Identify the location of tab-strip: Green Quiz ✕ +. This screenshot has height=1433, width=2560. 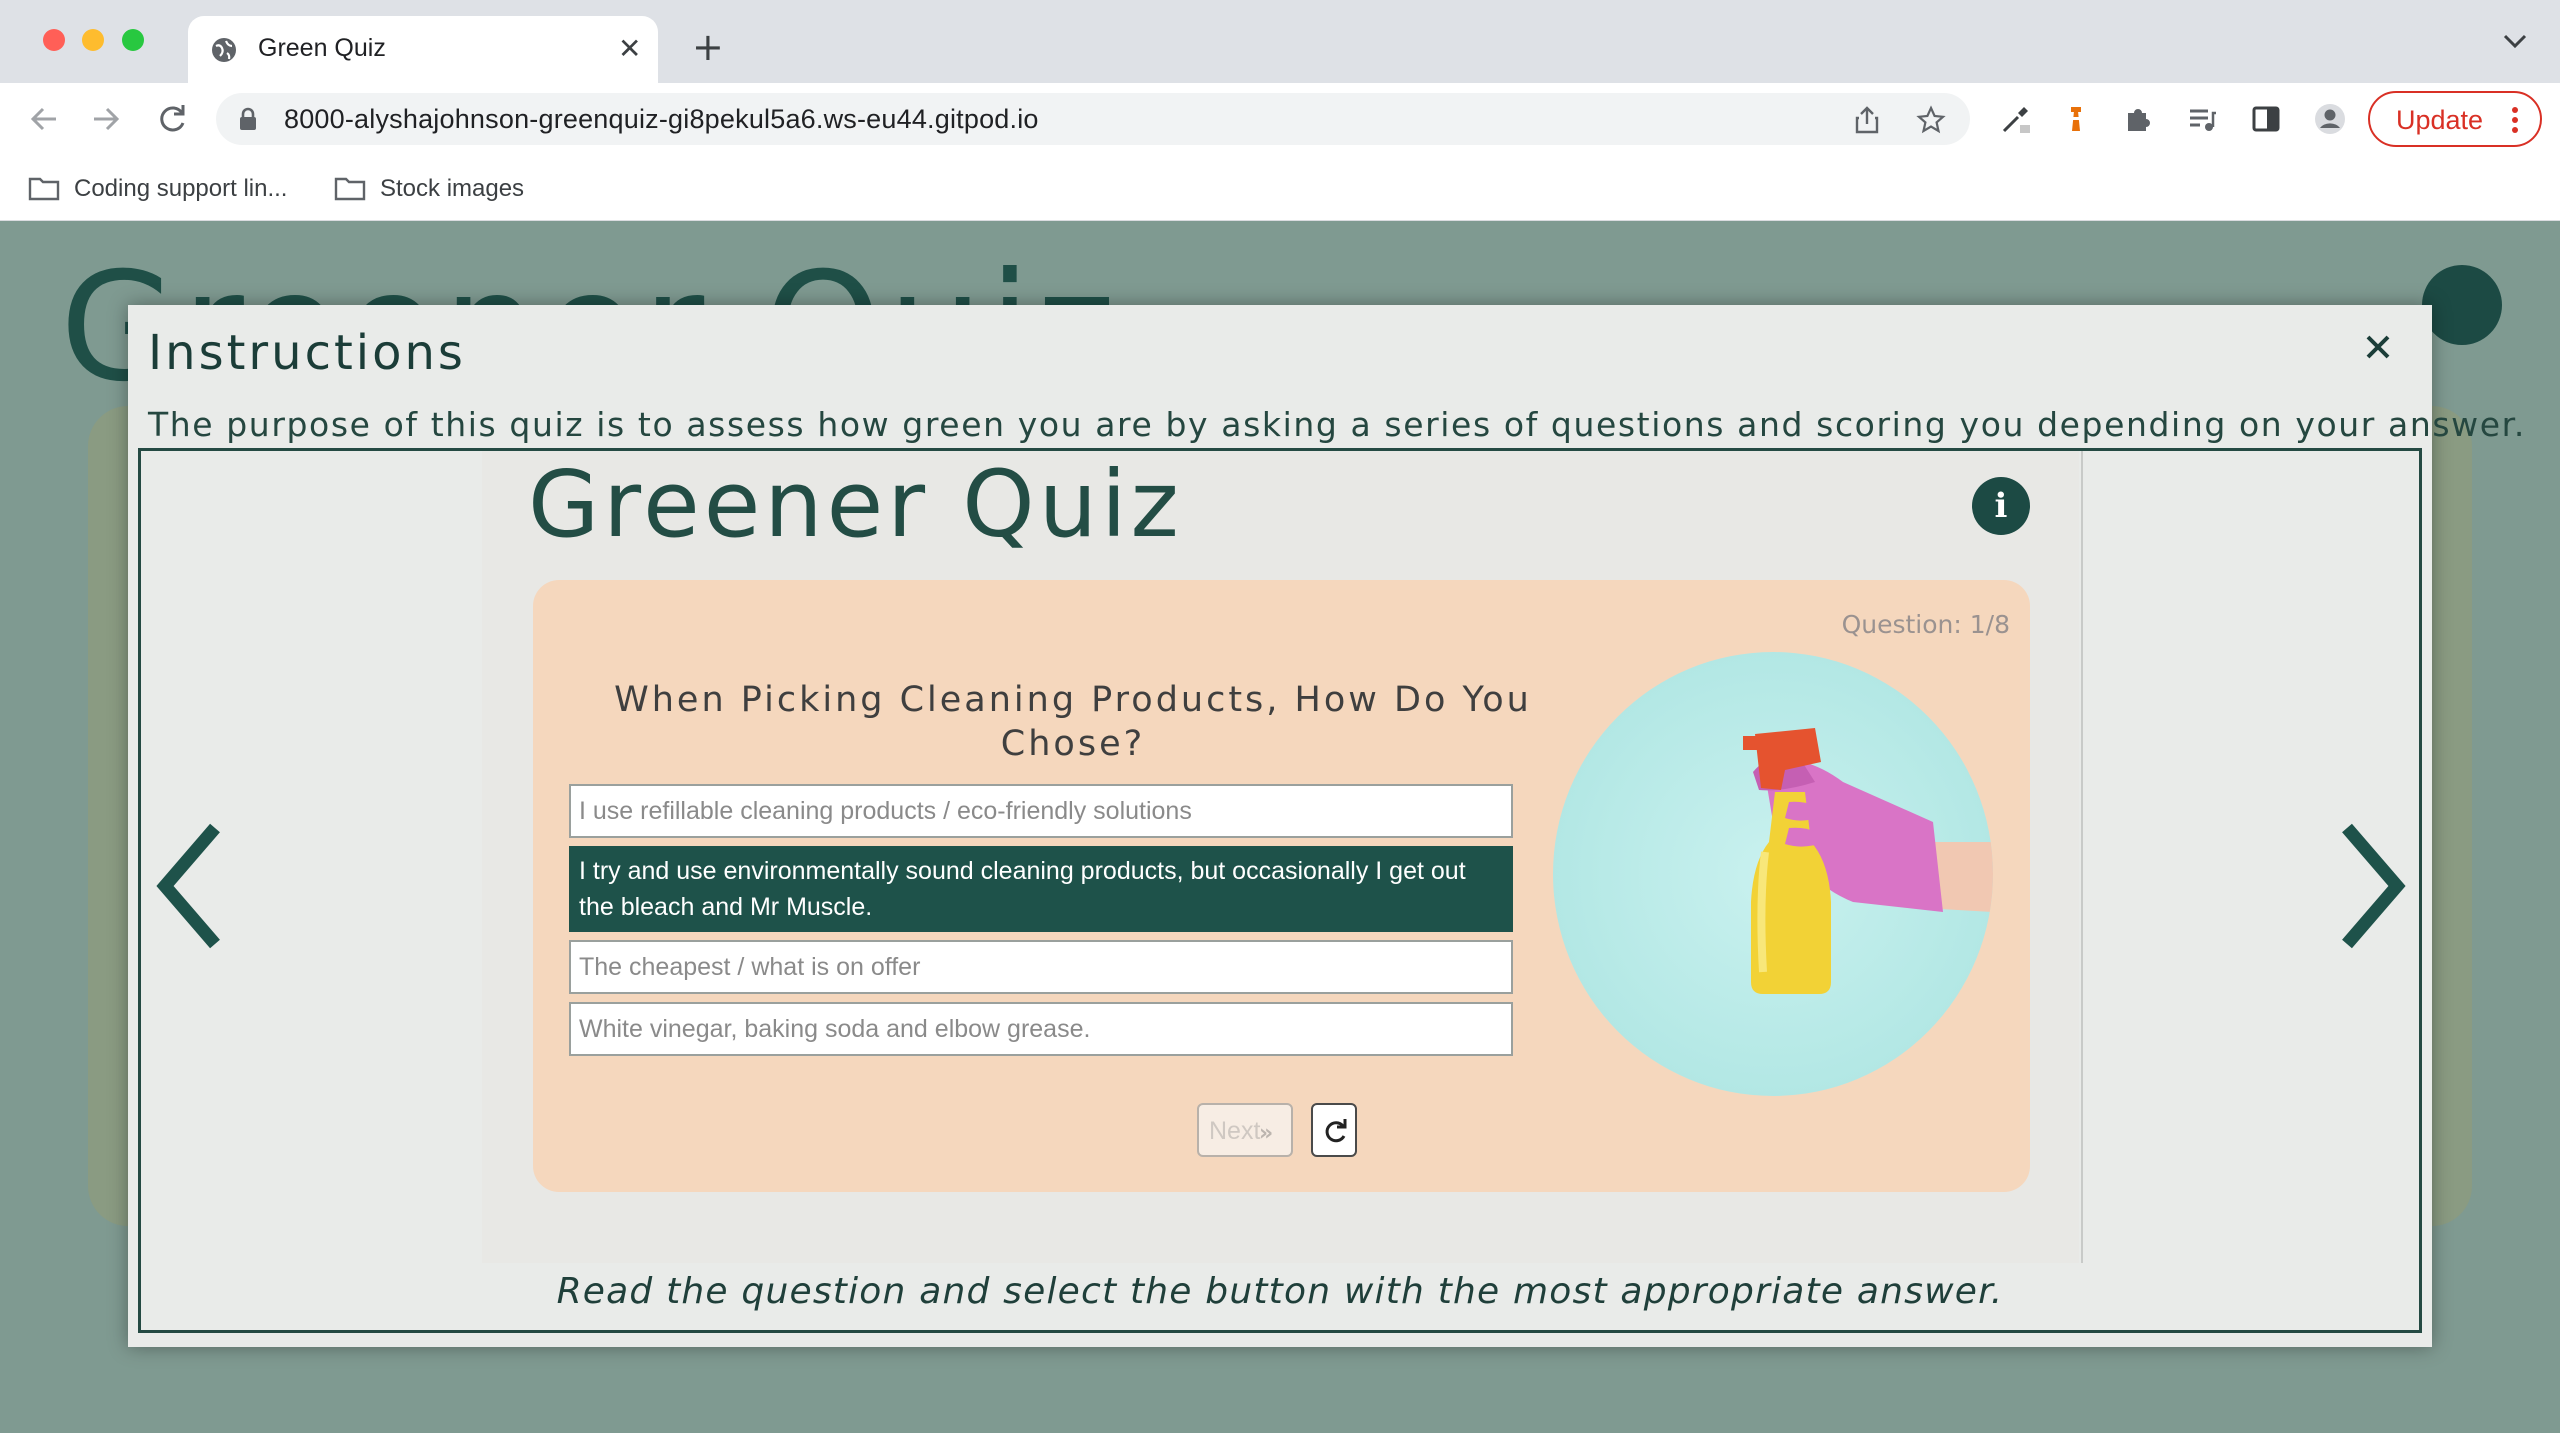
(1280, 41).